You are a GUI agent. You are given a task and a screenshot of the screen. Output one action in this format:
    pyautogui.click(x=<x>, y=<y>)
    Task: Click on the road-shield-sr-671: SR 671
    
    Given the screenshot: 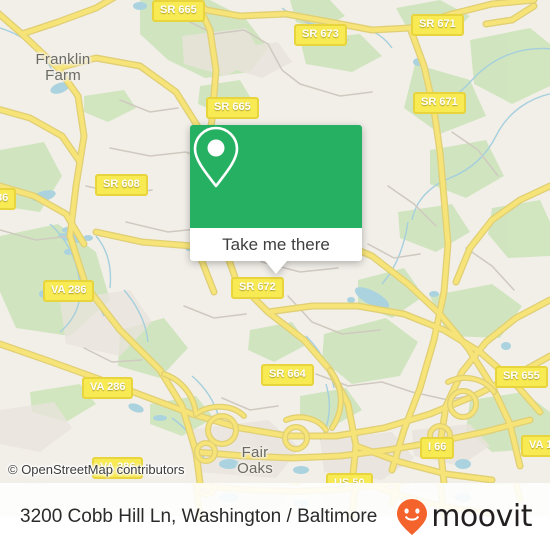 What is the action you would take?
    pyautogui.click(x=439, y=103)
    